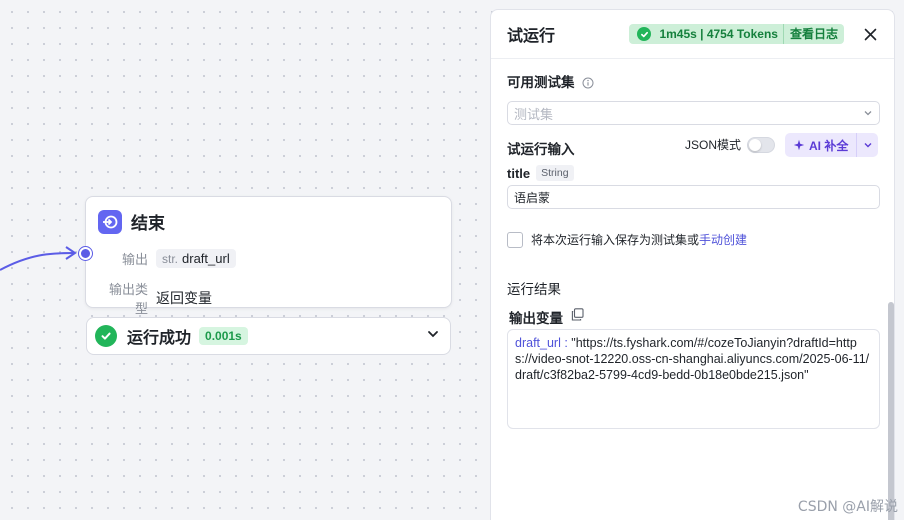 This screenshot has width=904, height=520. Describe the element at coordinates (184, 298) in the screenshot. I see `output-type-value: 返回变量` at that location.